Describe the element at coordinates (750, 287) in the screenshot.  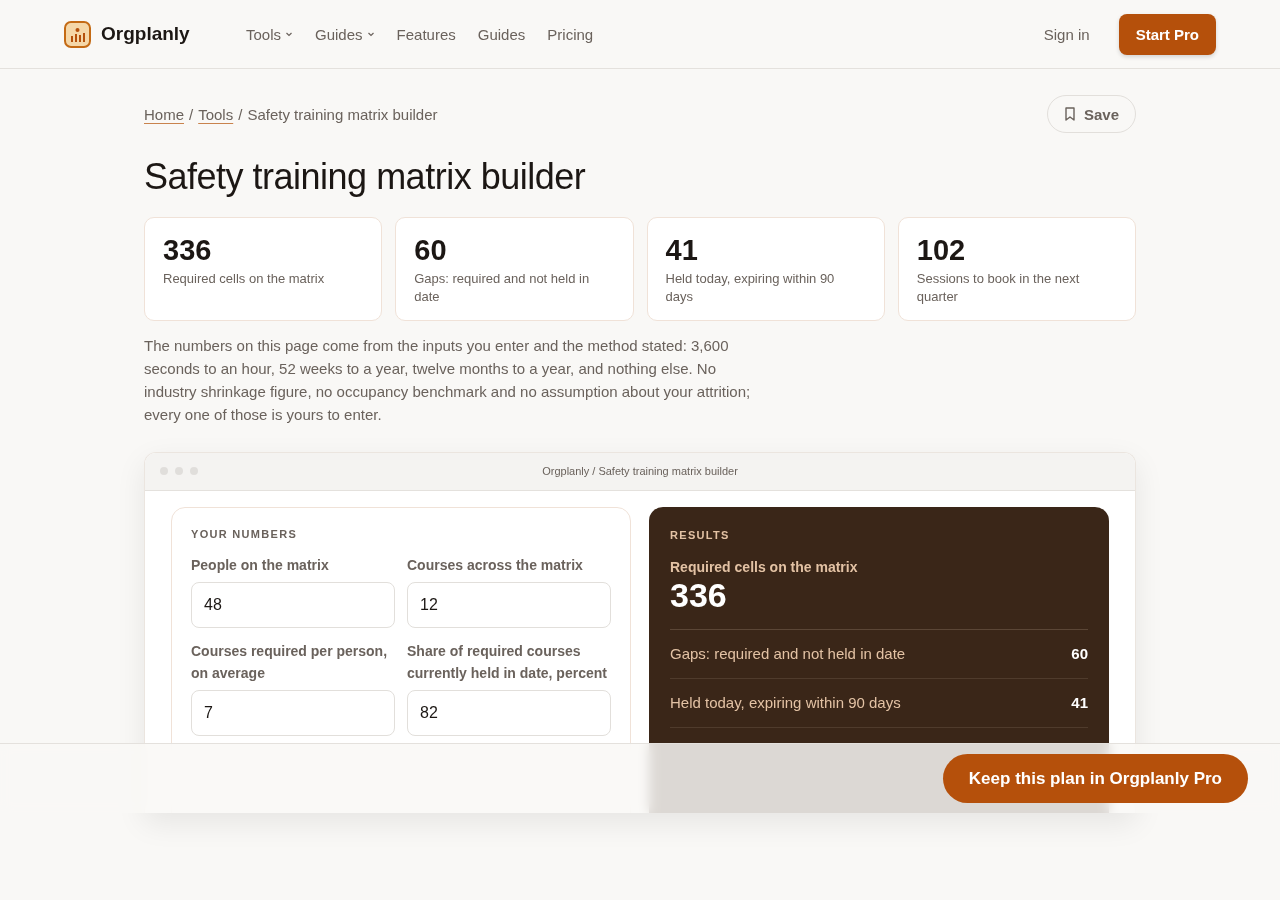
I see `stat-label: Held today, expiring within 90 days` at that location.